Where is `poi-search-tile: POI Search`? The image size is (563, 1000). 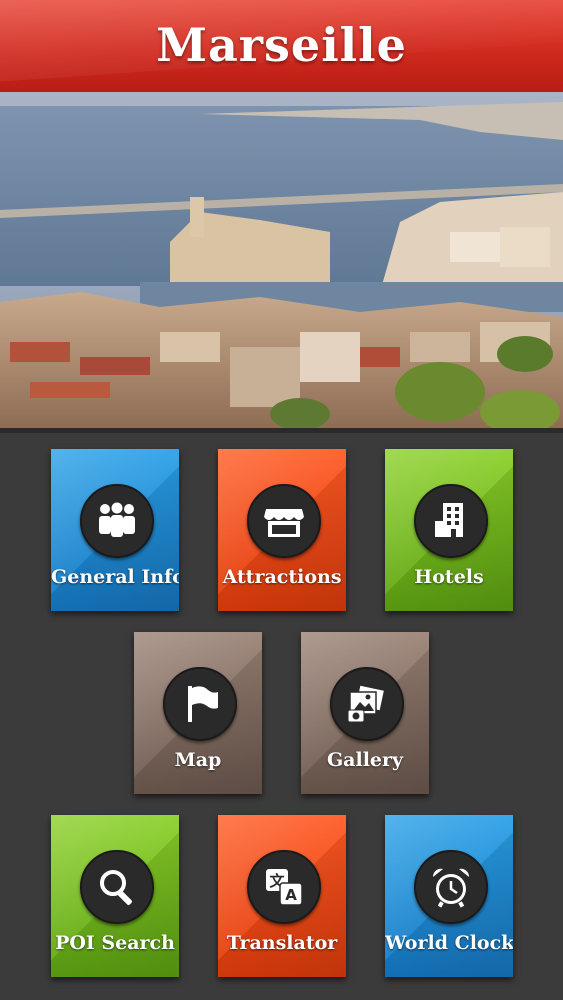
poi-search-tile: POI Search is located at coordinates (115, 896).